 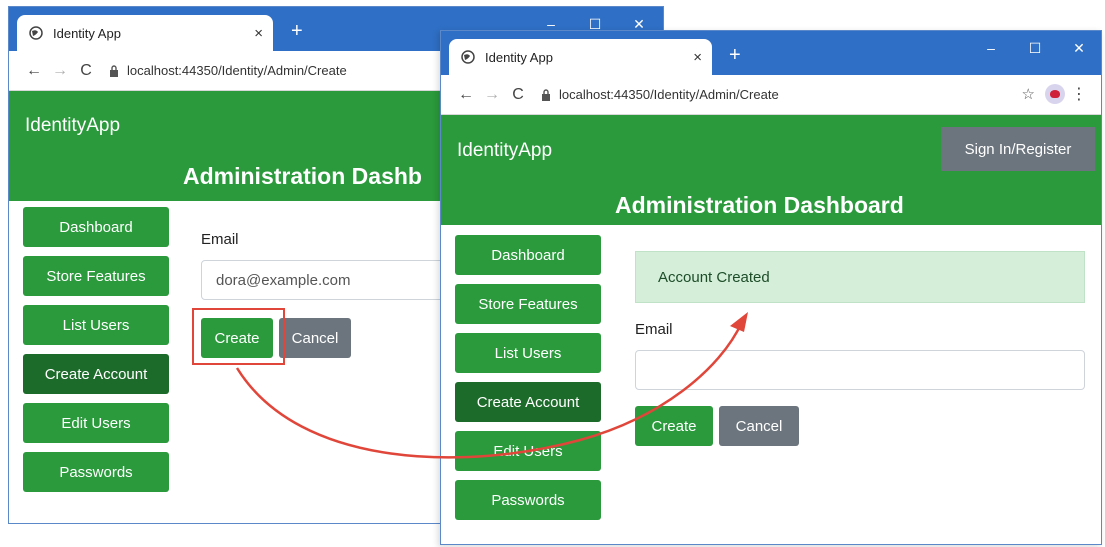 What do you see at coordinates (860, 277) in the screenshot?
I see `success-alert: Account Created` at bounding box center [860, 277].